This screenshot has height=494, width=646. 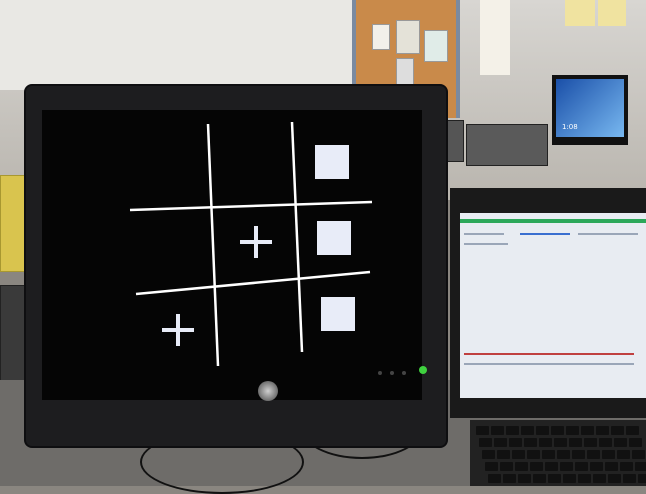 I want to click on background-monitor-time: 1:08, so click(x=570, y=127).